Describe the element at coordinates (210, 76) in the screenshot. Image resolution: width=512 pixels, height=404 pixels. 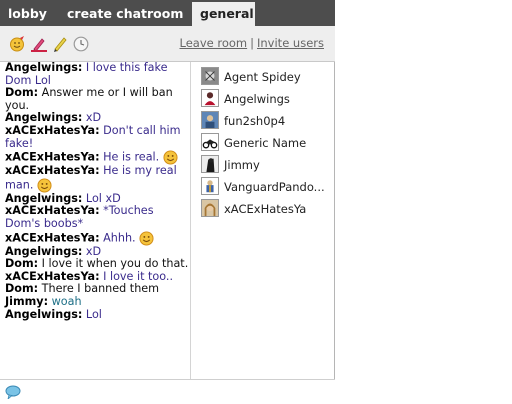
I see `spider-avatar` at that location.